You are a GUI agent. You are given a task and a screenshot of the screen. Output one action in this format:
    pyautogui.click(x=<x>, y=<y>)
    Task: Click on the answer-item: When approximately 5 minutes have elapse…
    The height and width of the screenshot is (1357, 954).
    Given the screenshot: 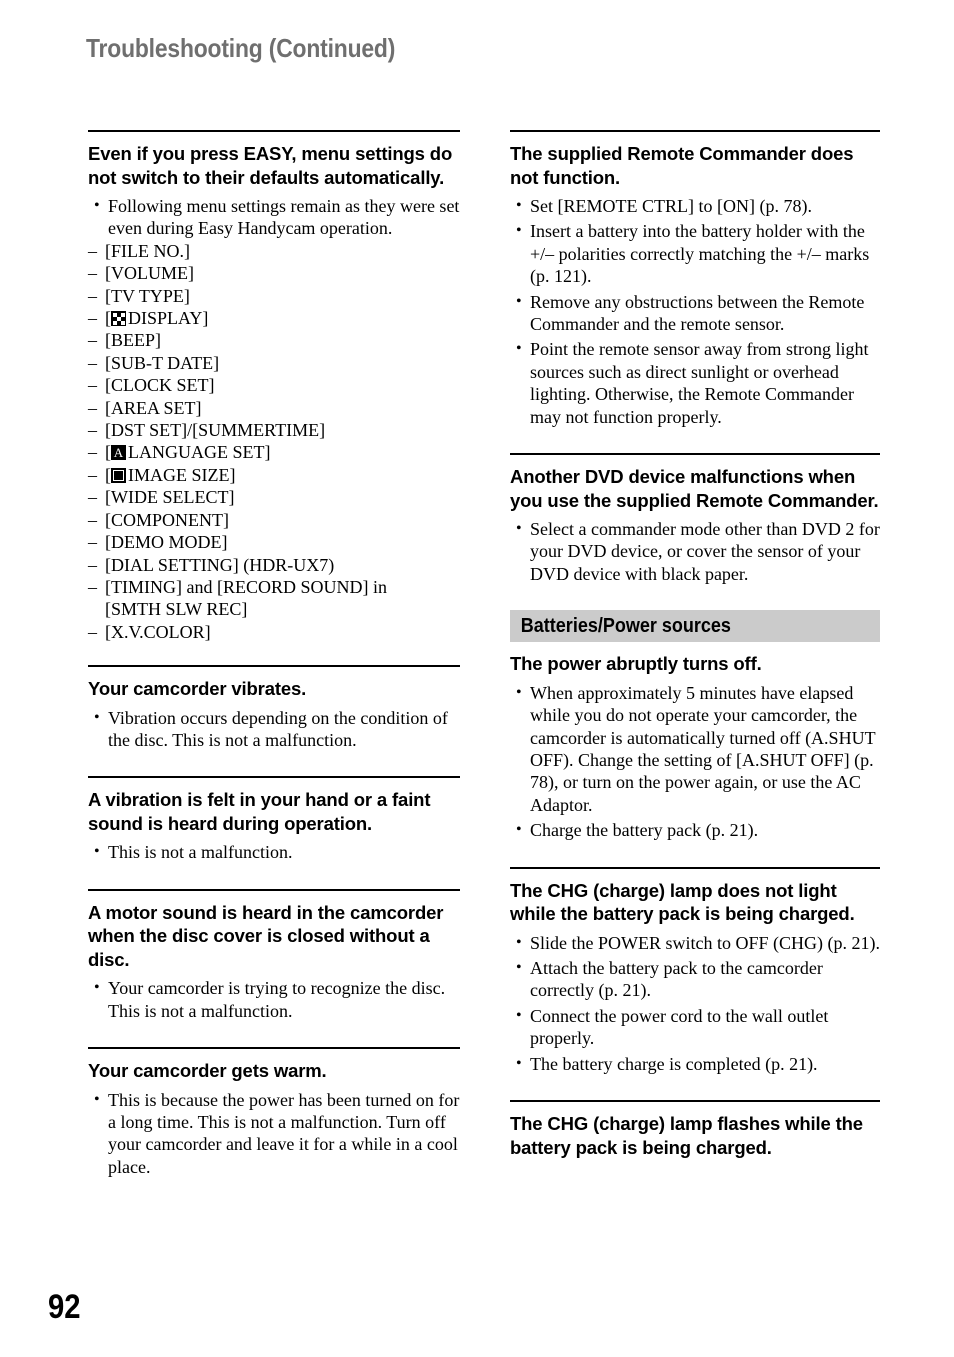 What is the action you would take?
    pyautogui.click(x=695, y=749)
    